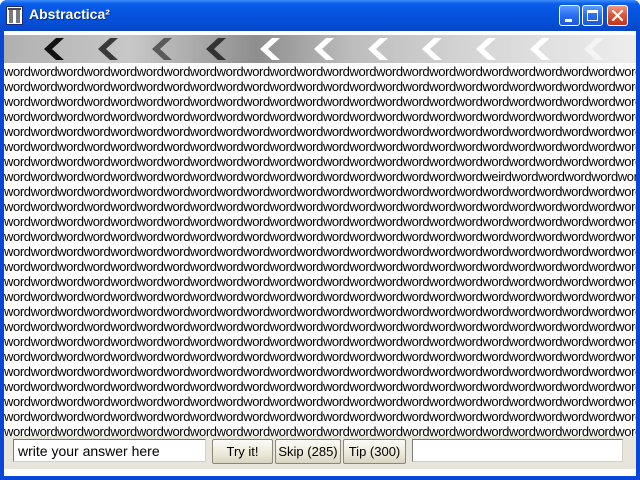 The width and height of the screenshot is (640, 480). Describe the element at coordinates (242, 451) in the screenshot. I see `try-button: Try it!` at that location.